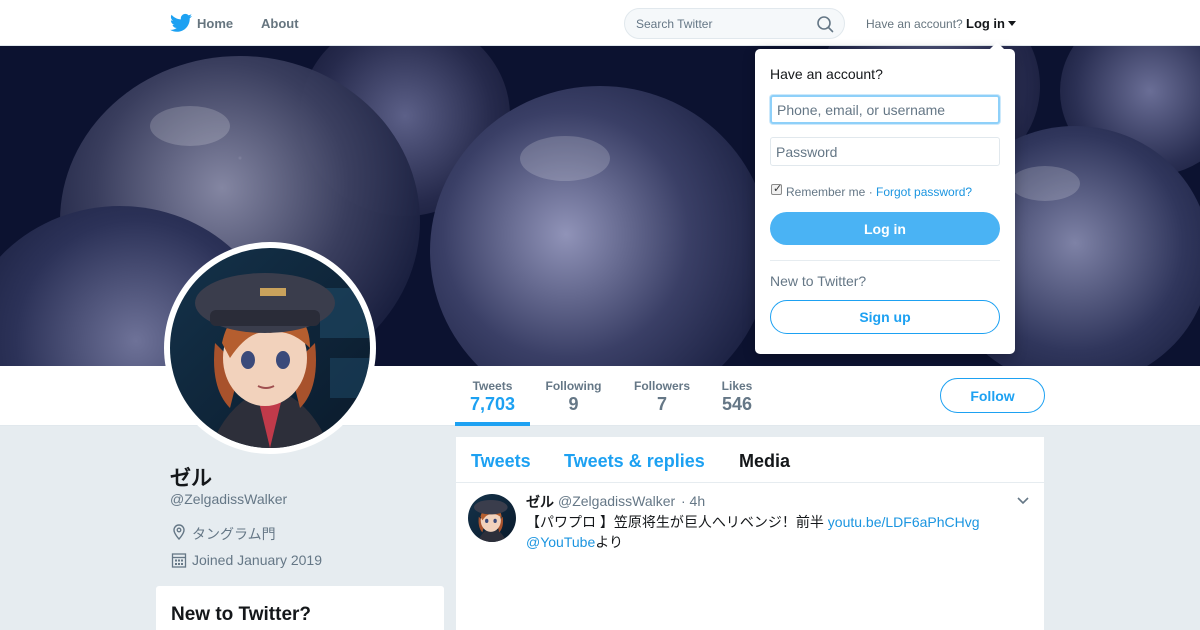  I want to click on search-icon, so click(825, 24).